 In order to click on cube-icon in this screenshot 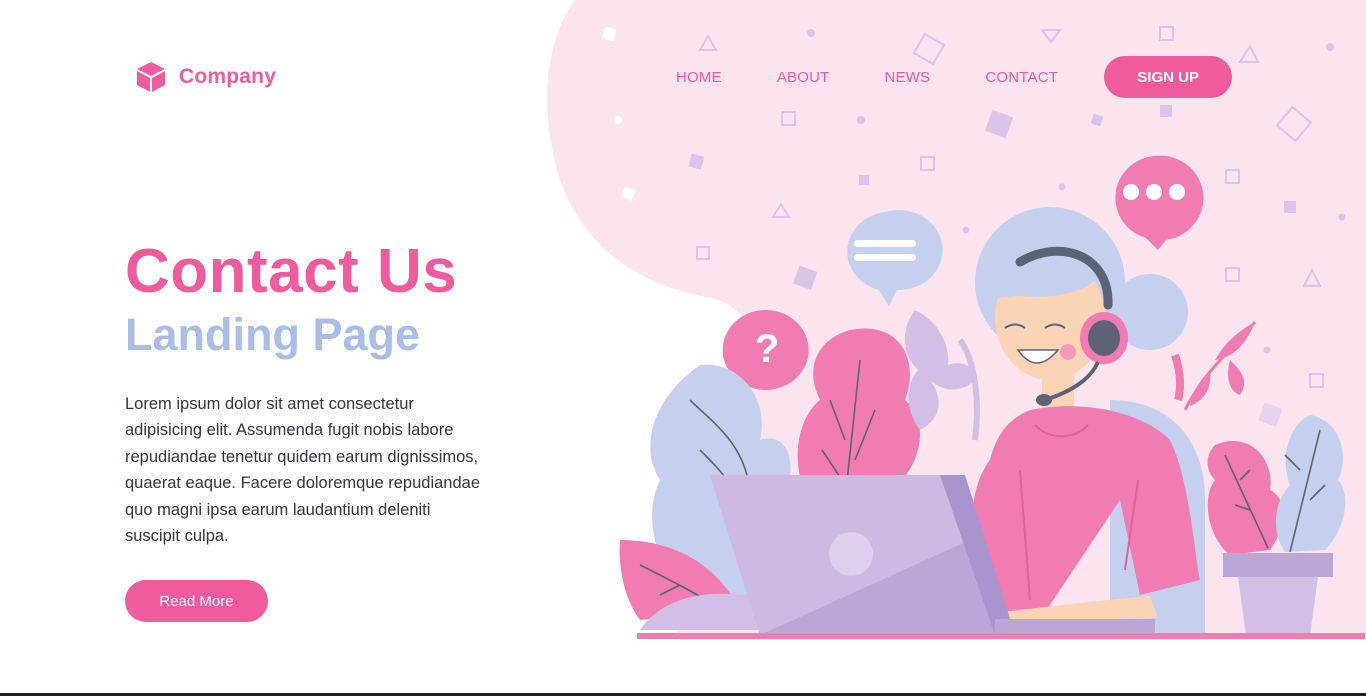, I will do `click(151, 77)`.